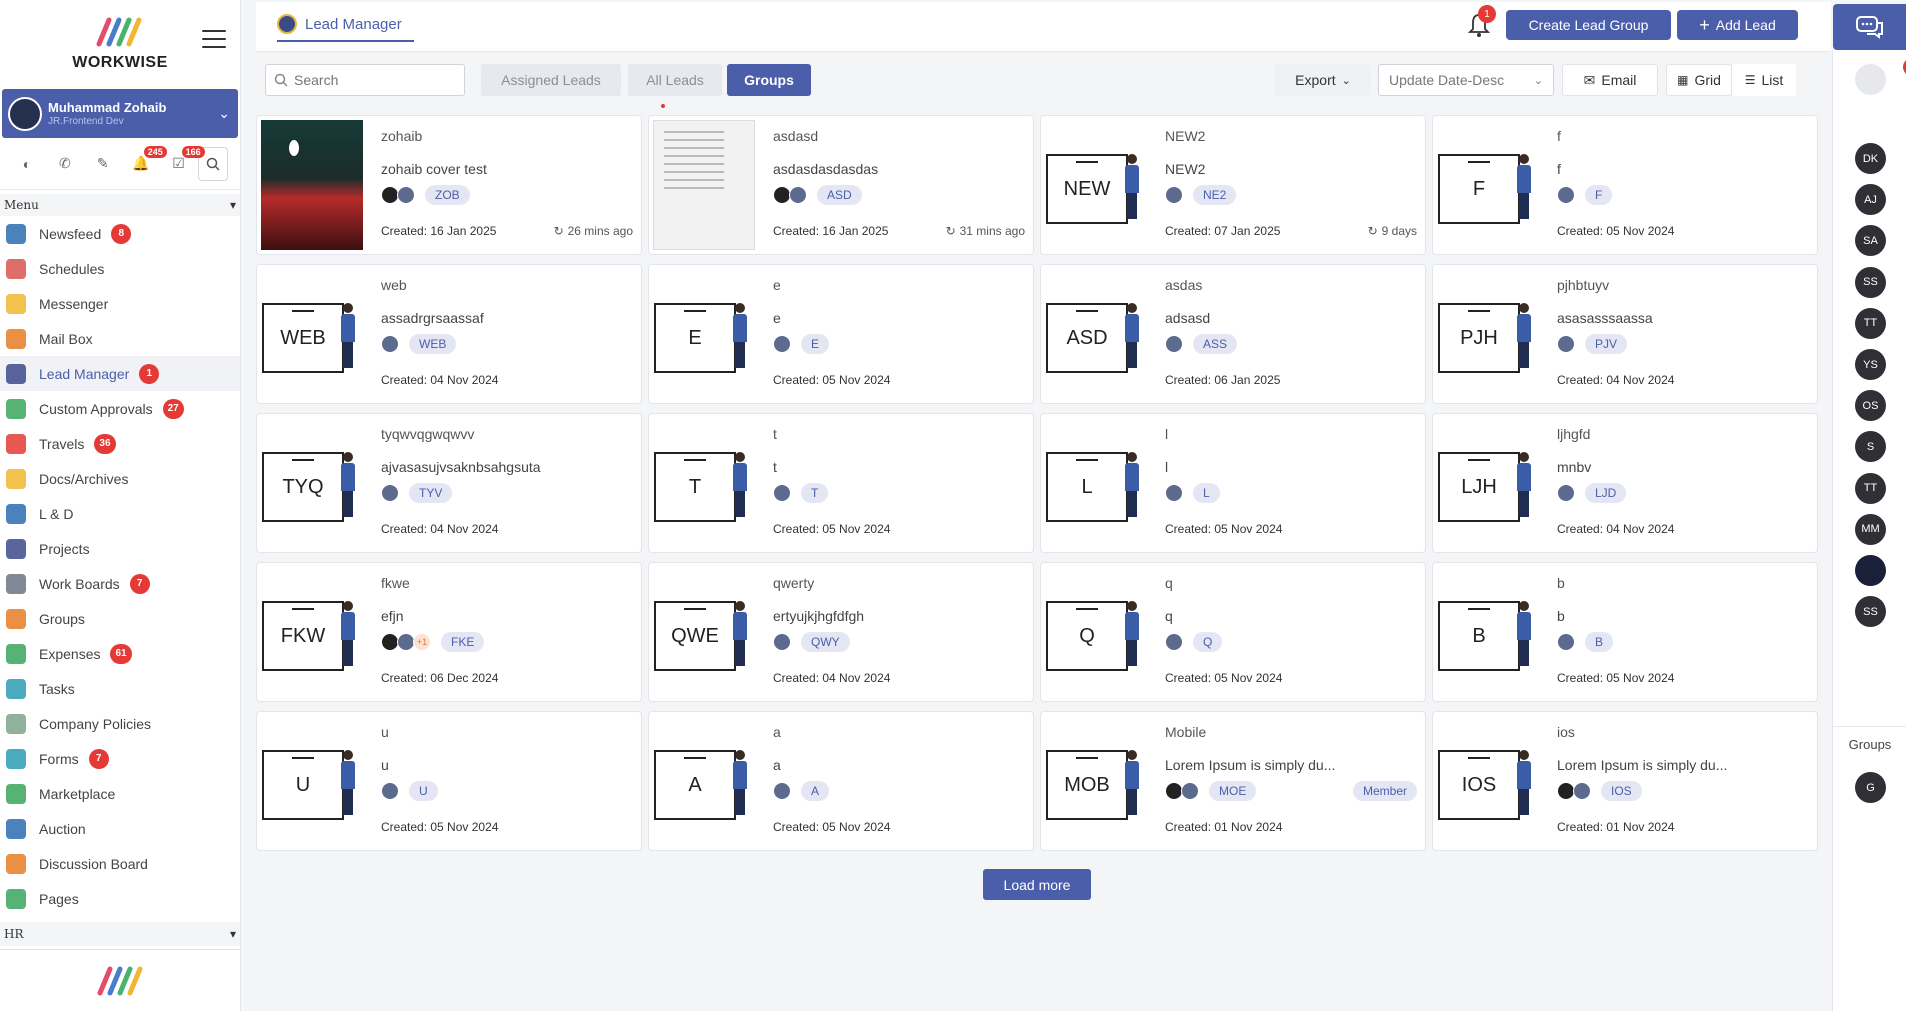 The height and width of the screenshot is (1011, 1906). What do you see at coordinates (144, 164) in the screenshot?
I see `notification-bell-icon: 🔔 245` at bounding box center [144, 164].